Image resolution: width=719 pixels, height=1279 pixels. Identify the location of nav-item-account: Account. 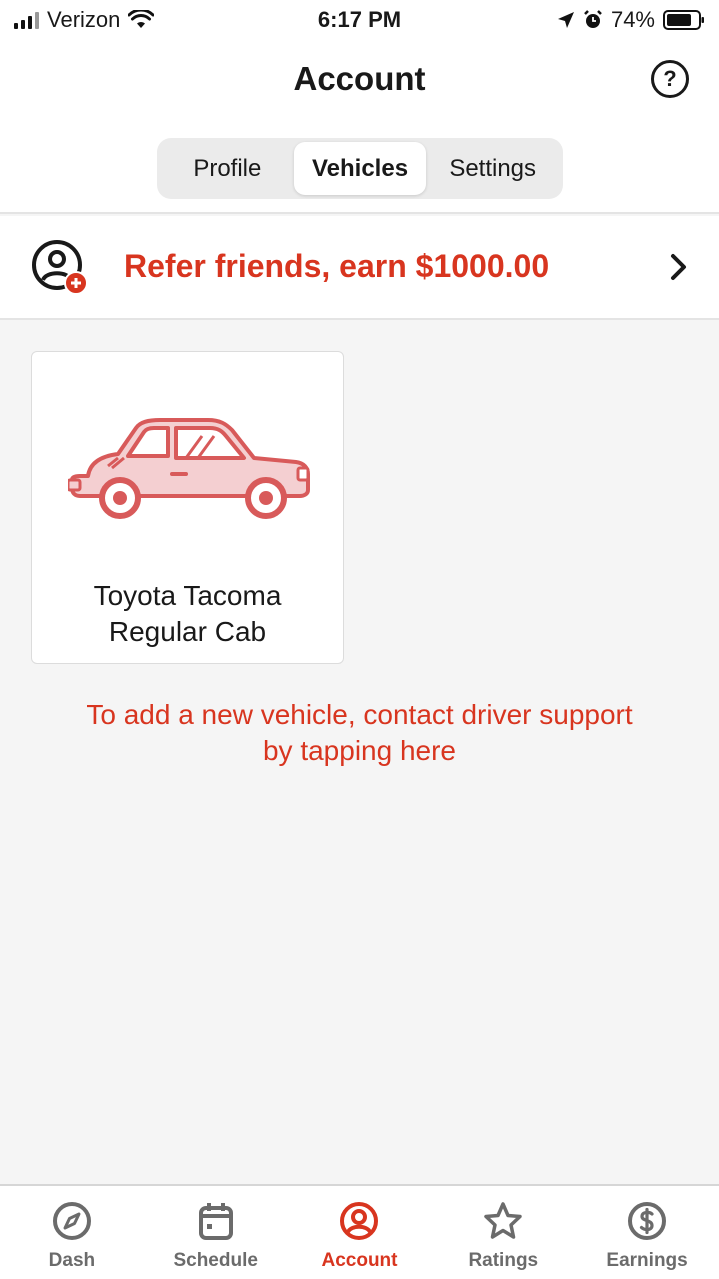
(360, 1232).